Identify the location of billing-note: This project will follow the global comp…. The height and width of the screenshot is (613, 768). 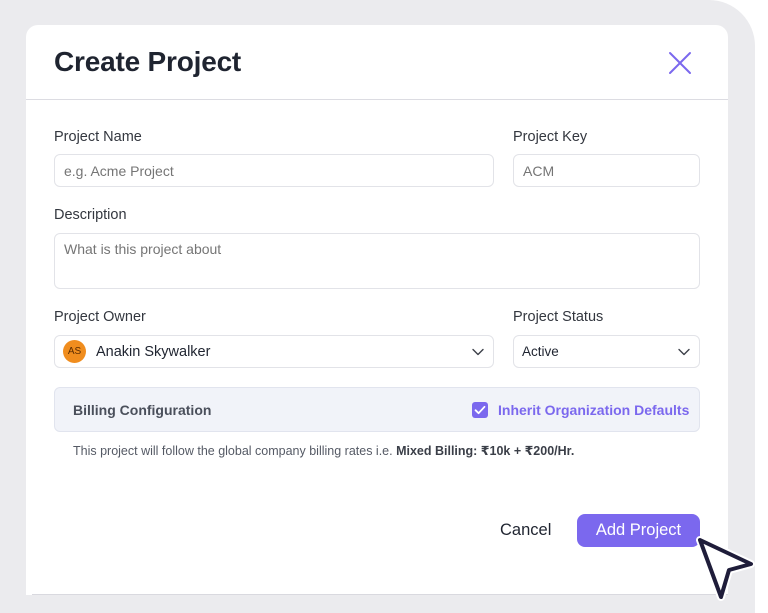
(323, 450).